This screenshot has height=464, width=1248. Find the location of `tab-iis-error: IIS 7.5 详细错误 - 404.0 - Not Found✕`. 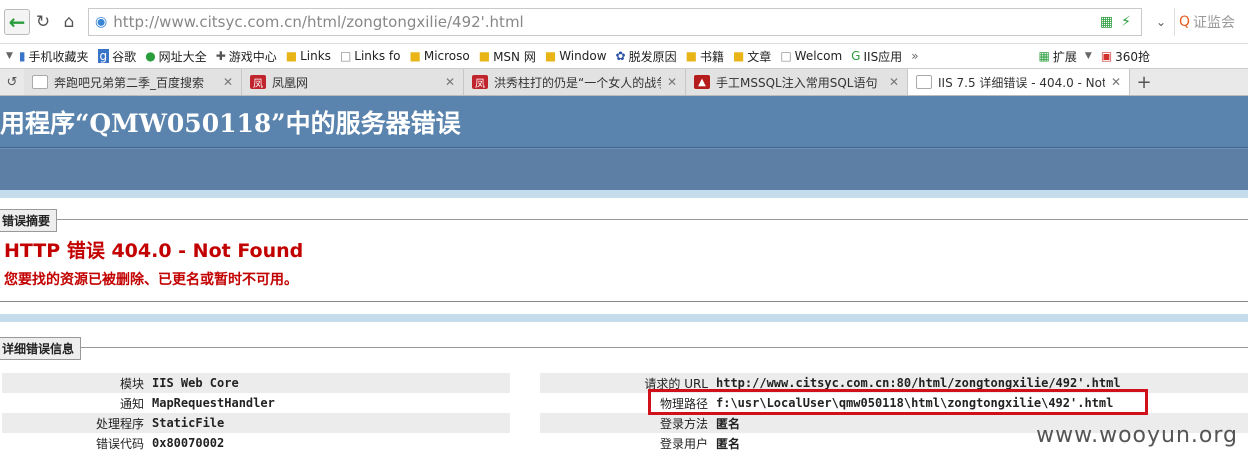

tab-iis-error: IIS 7.5 详细错误 - 404.0 - Not Found✕ is located at coordinates (1019, 82).